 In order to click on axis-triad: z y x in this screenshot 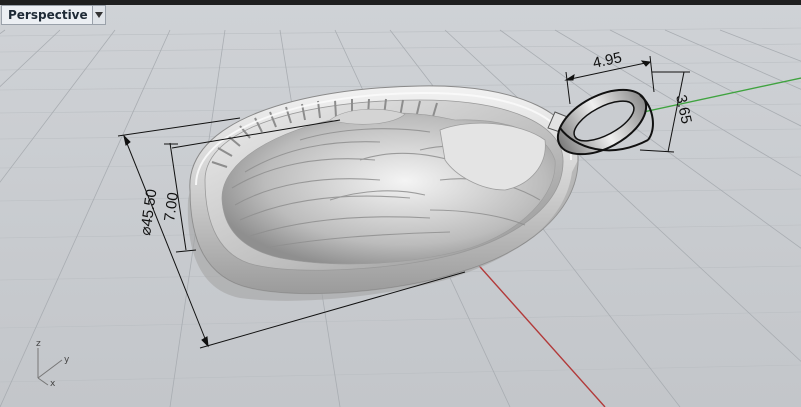, I will do `click(53, 364)`.